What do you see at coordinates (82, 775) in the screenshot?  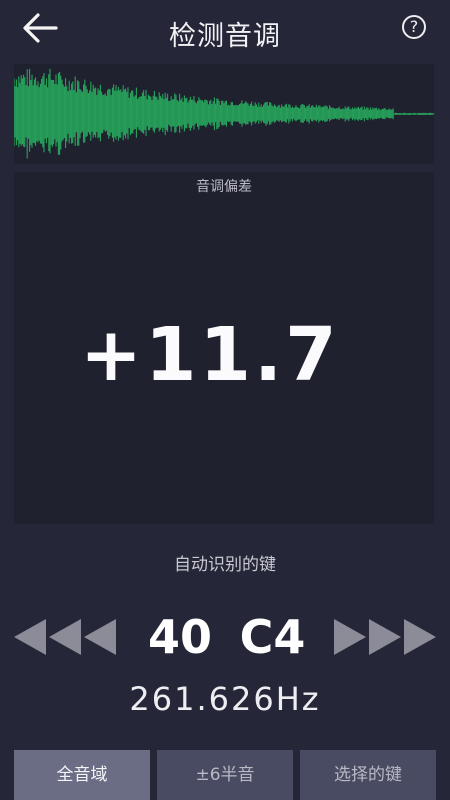 I see `tab-full-range: 全音域` at bounding box center [82, 775].